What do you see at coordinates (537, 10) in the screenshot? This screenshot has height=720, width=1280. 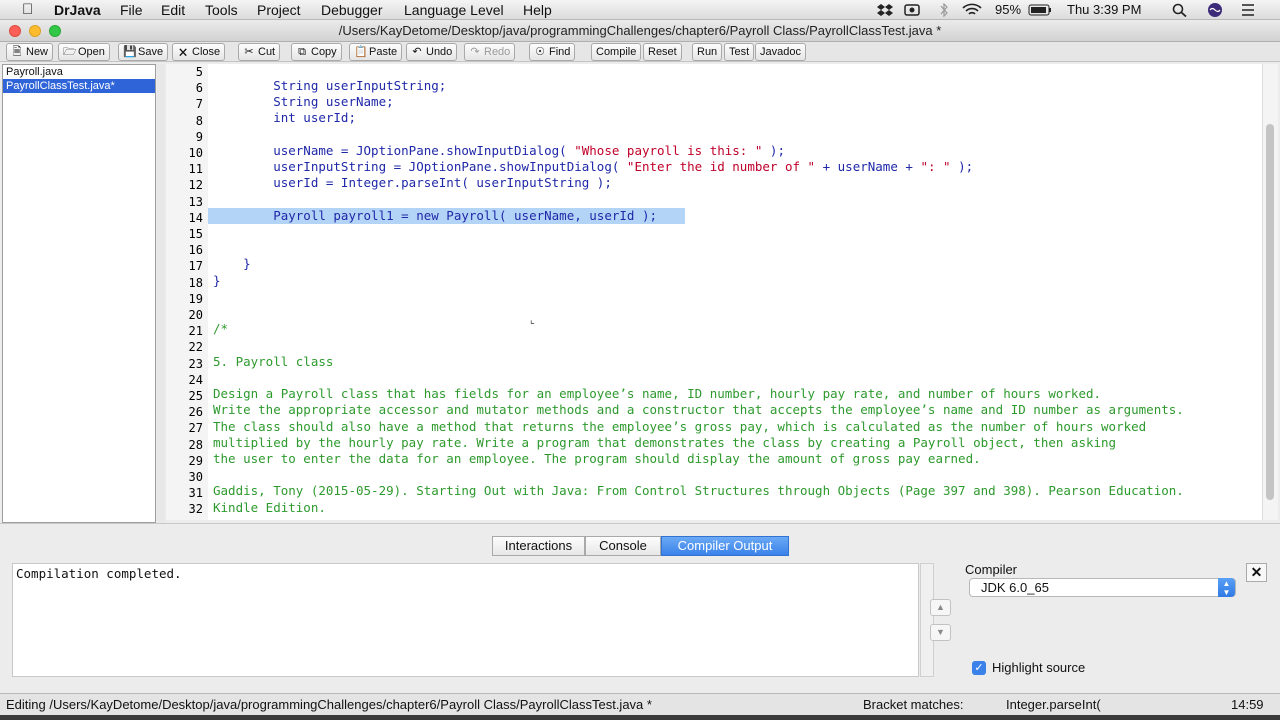 I see `menu-help: Help` at bounding box center [537, 10].